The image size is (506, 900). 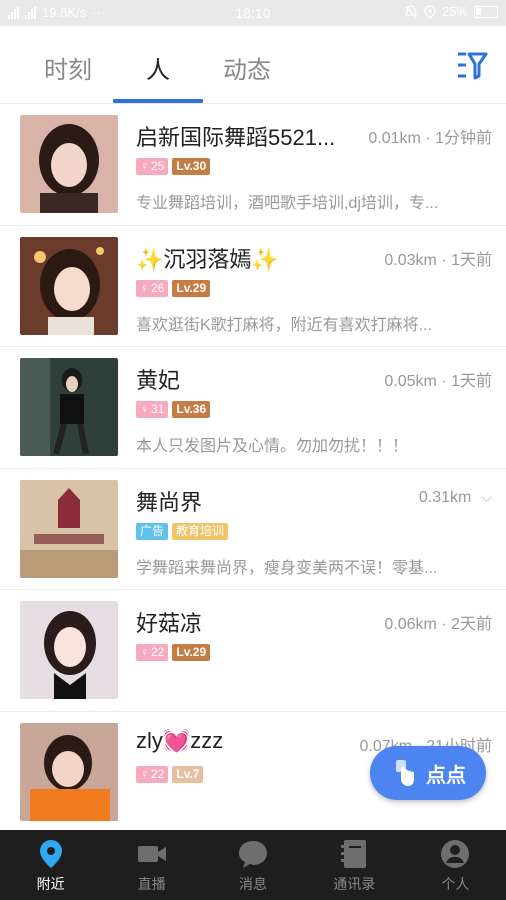 I want to click on distance-time: 0.01km · 1分钟前, so click(x=430, y=138).